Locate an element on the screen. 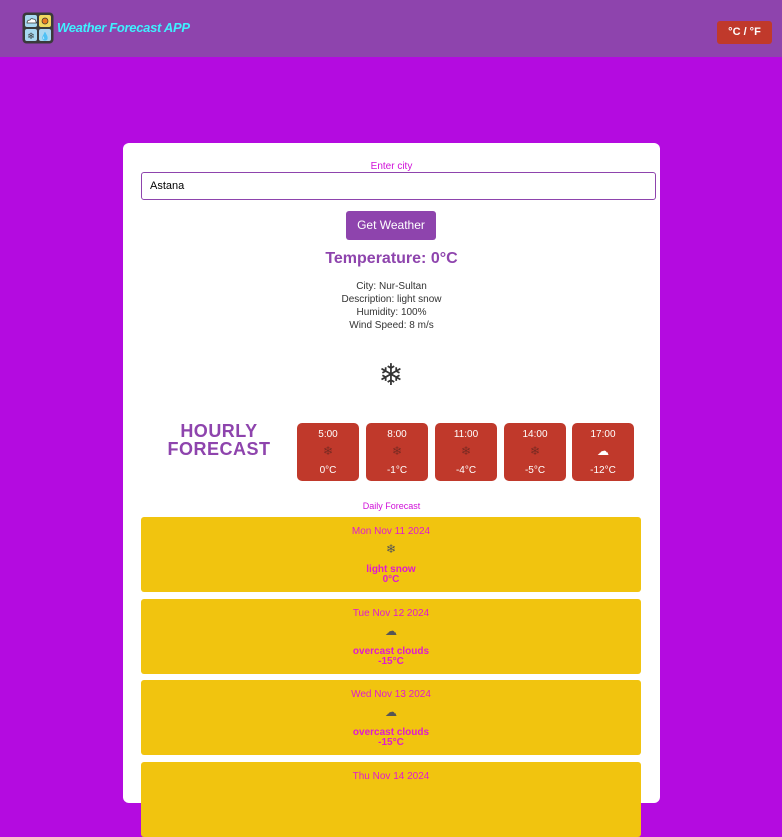  daily-card: Tue Nov 12 2024 ☁ overcast clouds -15°C is located at coordinates (391, 636).